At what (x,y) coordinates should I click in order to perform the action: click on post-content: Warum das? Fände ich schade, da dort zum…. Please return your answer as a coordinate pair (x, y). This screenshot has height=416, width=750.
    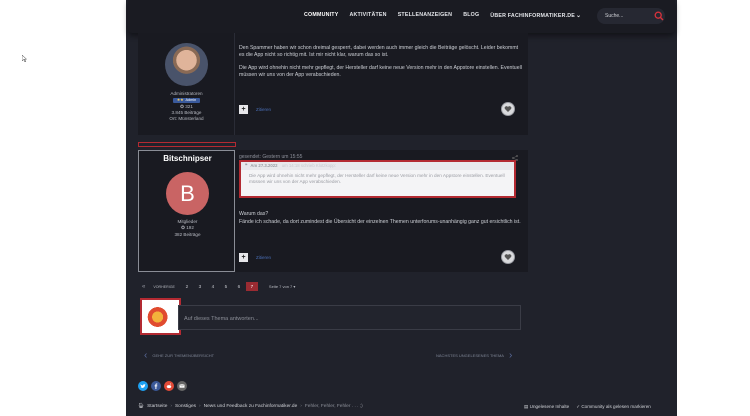
    Looking at the image, I should click on (381, 221).